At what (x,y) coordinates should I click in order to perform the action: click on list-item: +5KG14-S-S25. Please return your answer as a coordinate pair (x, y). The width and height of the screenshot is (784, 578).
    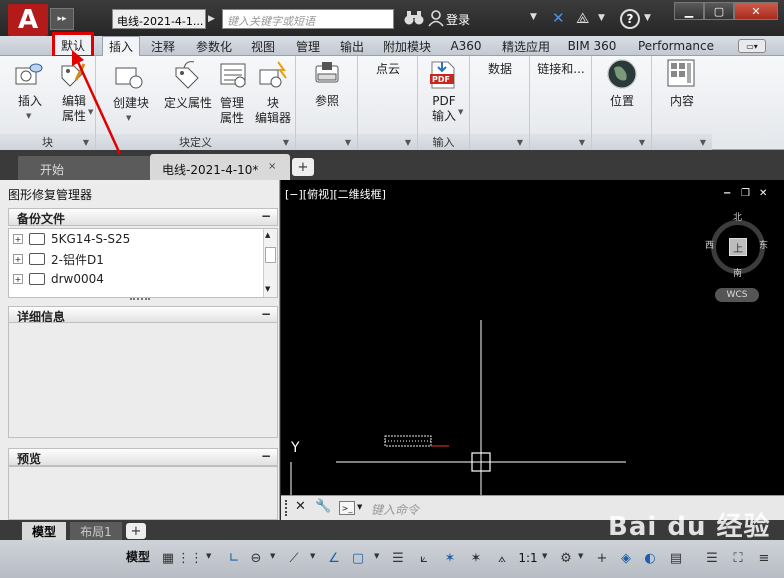
    Looking at the image, I should click on (71, 239).